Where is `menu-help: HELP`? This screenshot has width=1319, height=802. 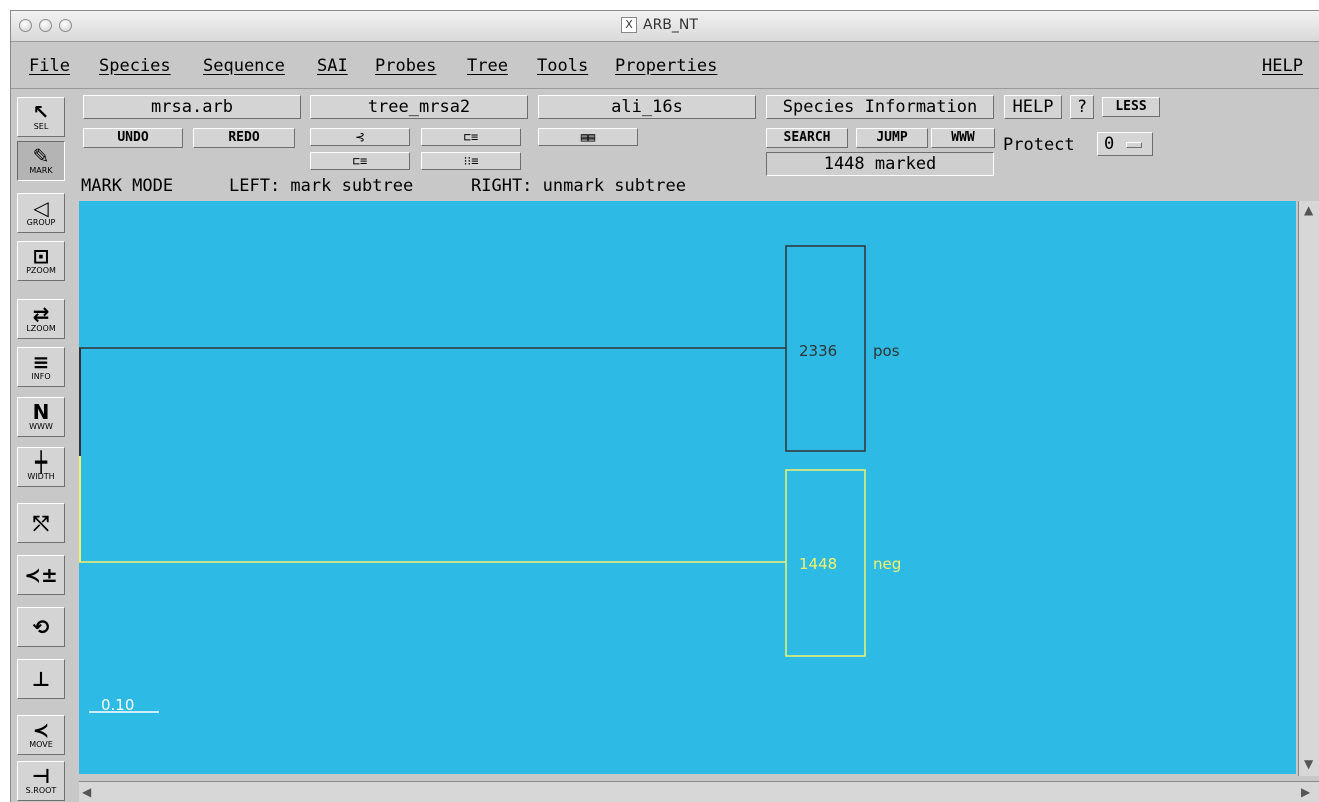
menu-help: HELP is located at coordinates (1282, 66).